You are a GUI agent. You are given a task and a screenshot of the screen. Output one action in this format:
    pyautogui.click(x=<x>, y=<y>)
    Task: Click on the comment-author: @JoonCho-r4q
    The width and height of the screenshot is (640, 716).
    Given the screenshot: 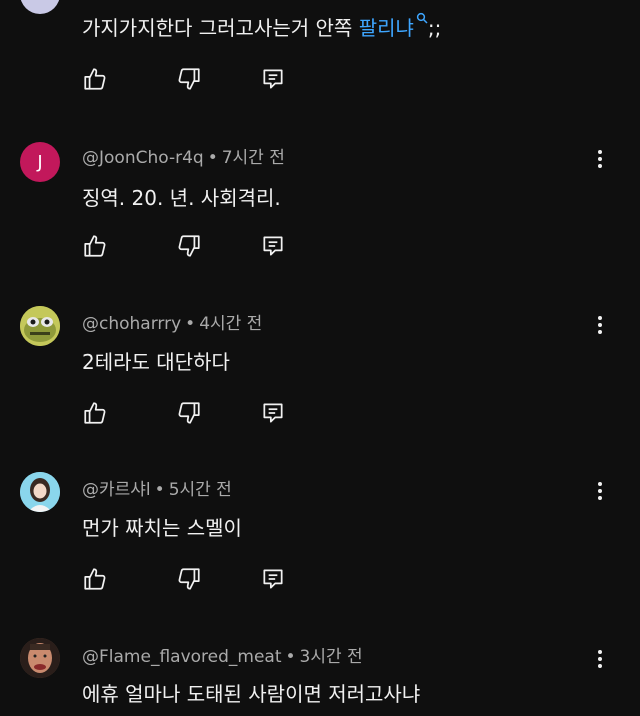 What is the action you would take?
    pyautogui.click(x=143, y=158)
    